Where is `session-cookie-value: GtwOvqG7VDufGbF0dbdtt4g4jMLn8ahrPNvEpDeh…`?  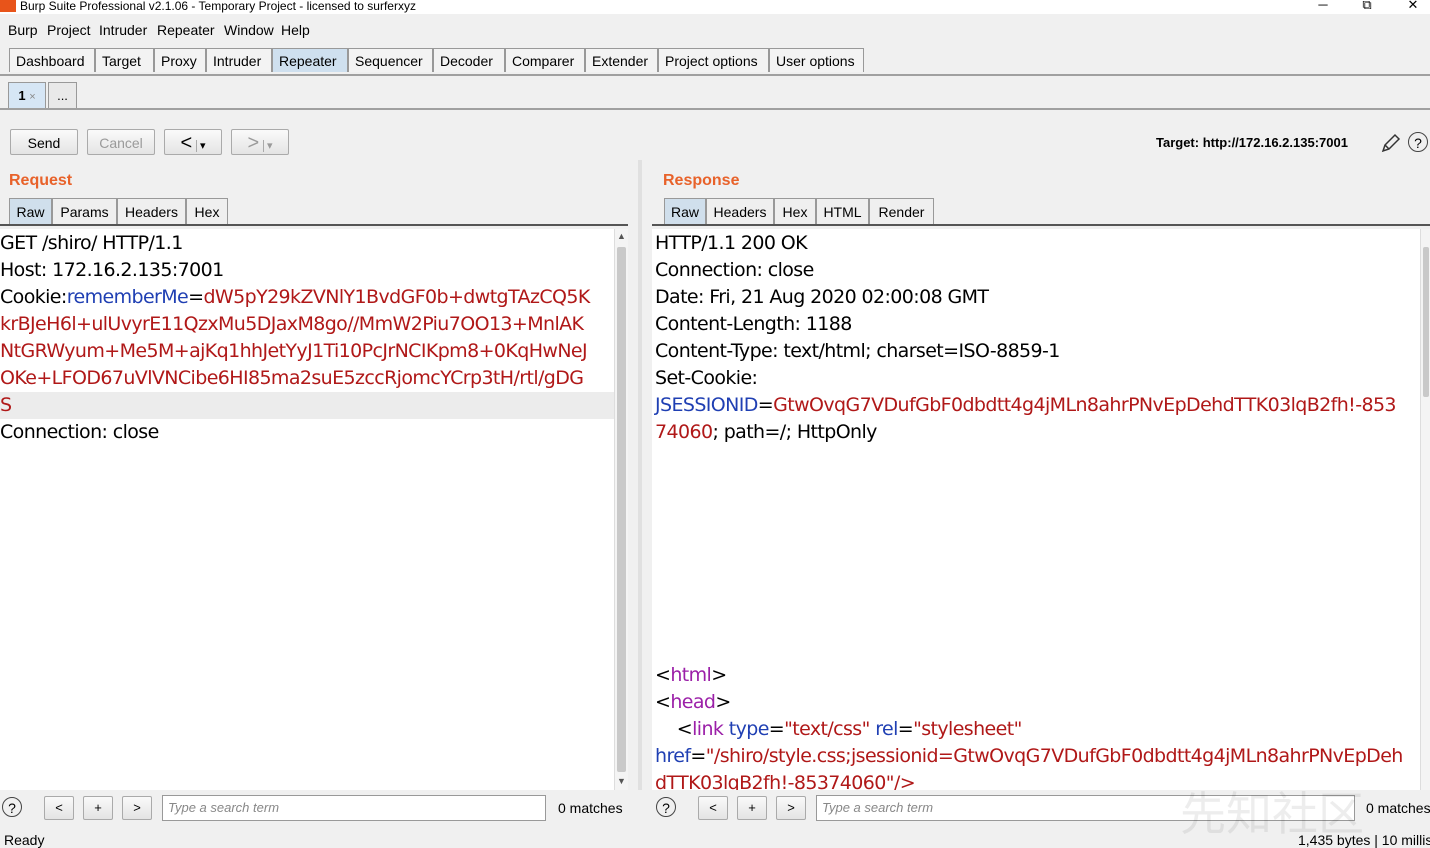 session-cookie-value: GtwOvqG7VDufGbF0dbdtt4g4jMLn8ahrPNvEpDeh… is located at coordinates (1084, 405).